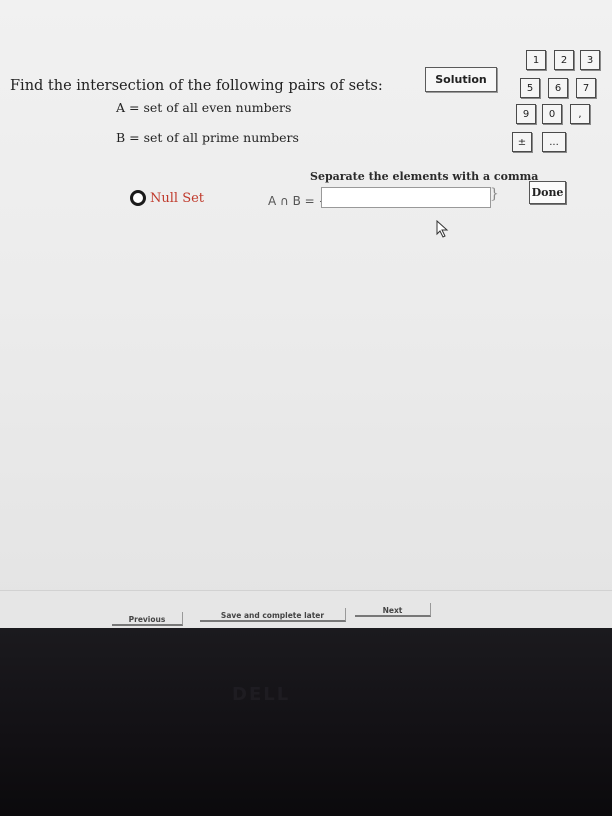 This screenshot has height=816, width=612. I want to click on save-complete-later-button: Save and complete later, so click(273, 615).